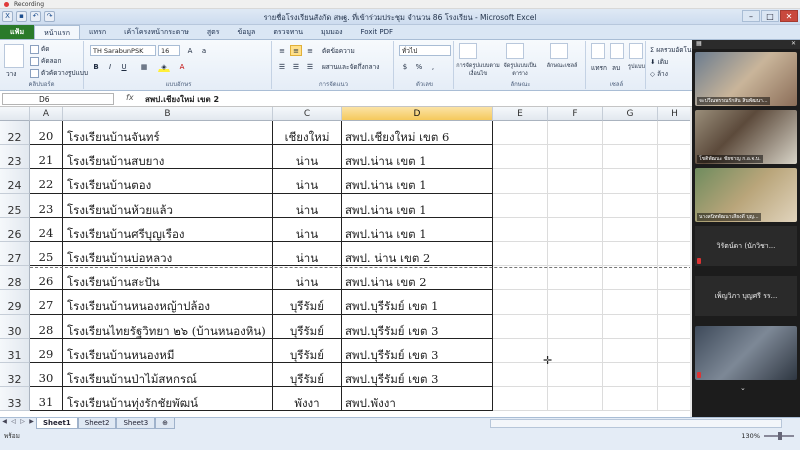  Describe the element at coordinates (168, 278) in the screenshot. I see `cell-b: โรงเรียนบ้านสะปัน` at that location.